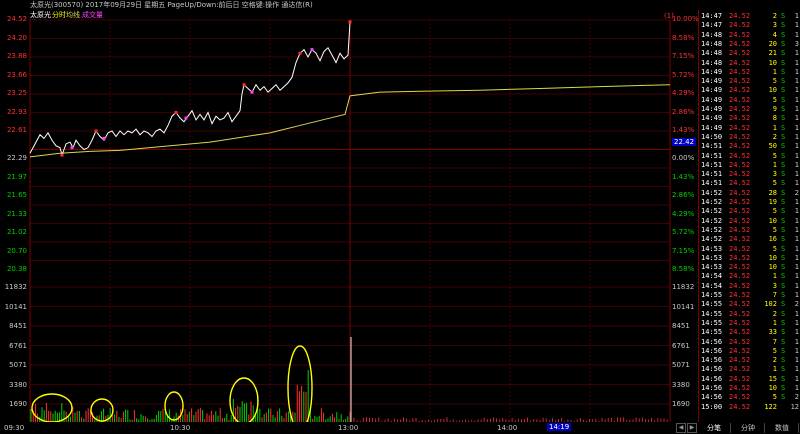  Describe the element at coordinates (749, 118) in the screenshot. I see `tick-row: 14:49 24.52 8 S 1` at that location.